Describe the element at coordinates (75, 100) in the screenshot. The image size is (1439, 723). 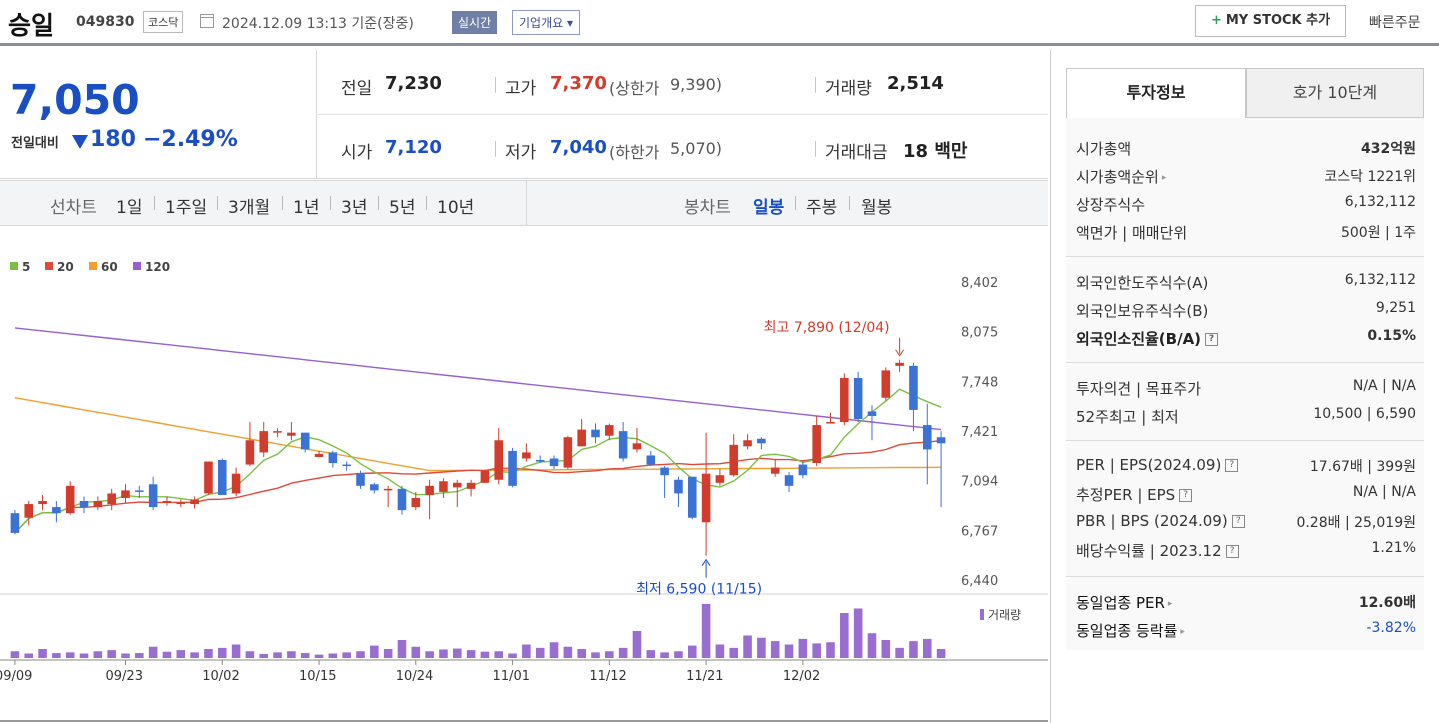
I see `current-price: 7,050` at that location.